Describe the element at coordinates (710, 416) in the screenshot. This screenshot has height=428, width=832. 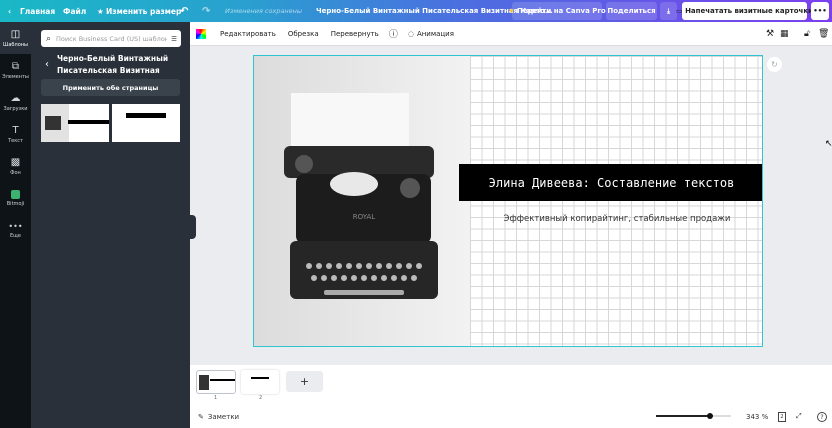
I see `zoom-slider-handle` at that location.